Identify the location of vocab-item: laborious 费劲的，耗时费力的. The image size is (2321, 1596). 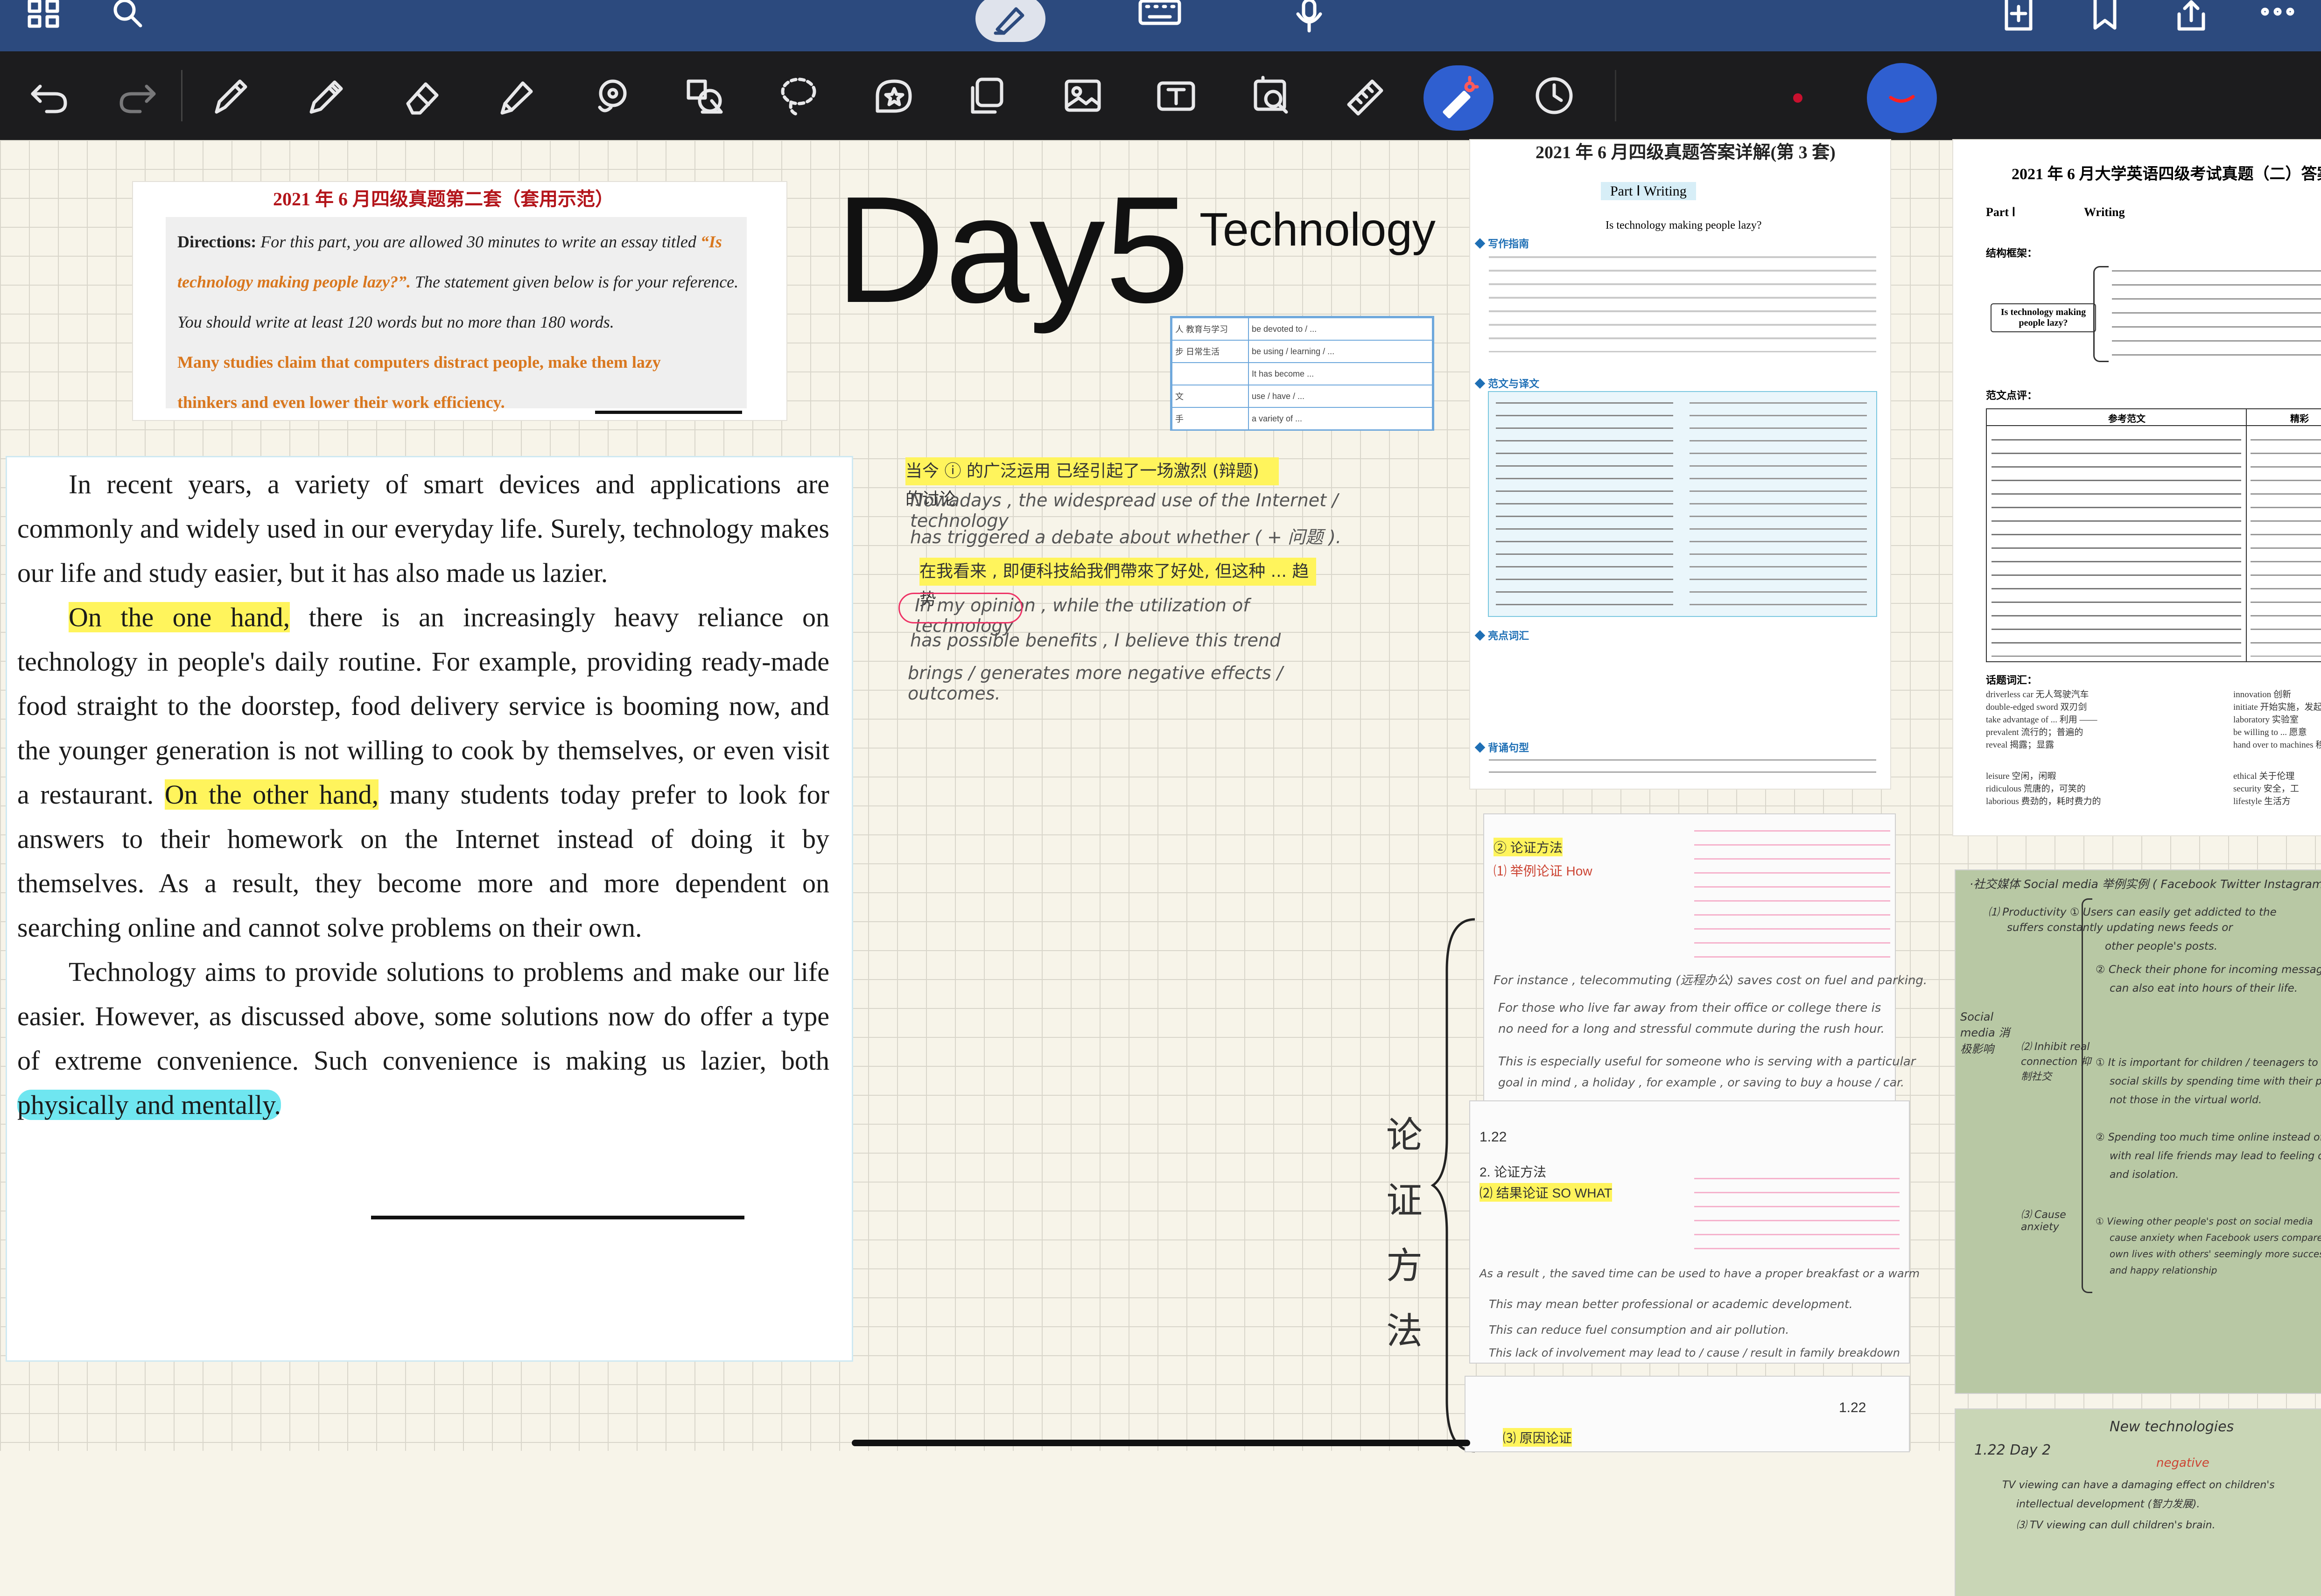
(2043, 801).